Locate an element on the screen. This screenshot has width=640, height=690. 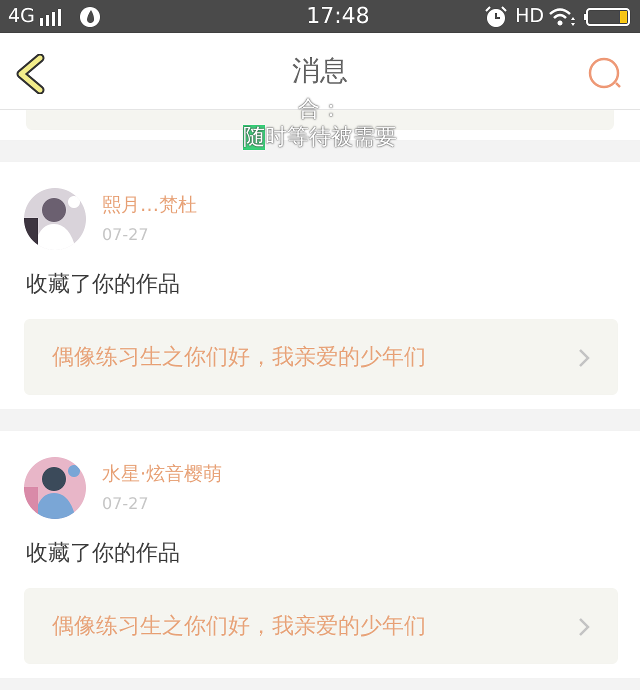
user-name: 水星·炫音樱萌 is located at coordinates (162, 474).